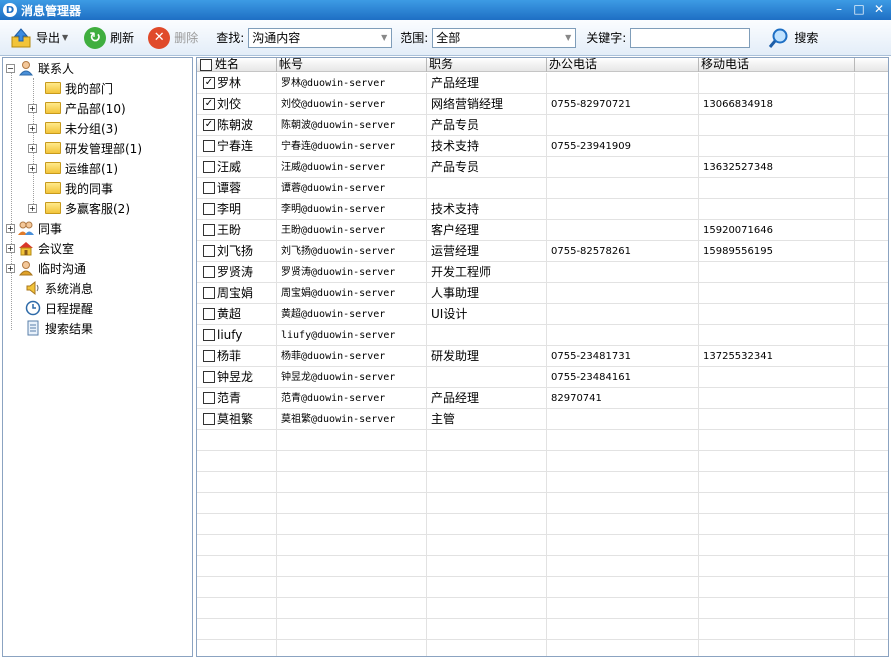 The width and height of the screenshot is (891, 658). I want to click on chevron-down-icon: ▼, so click(384, 37).